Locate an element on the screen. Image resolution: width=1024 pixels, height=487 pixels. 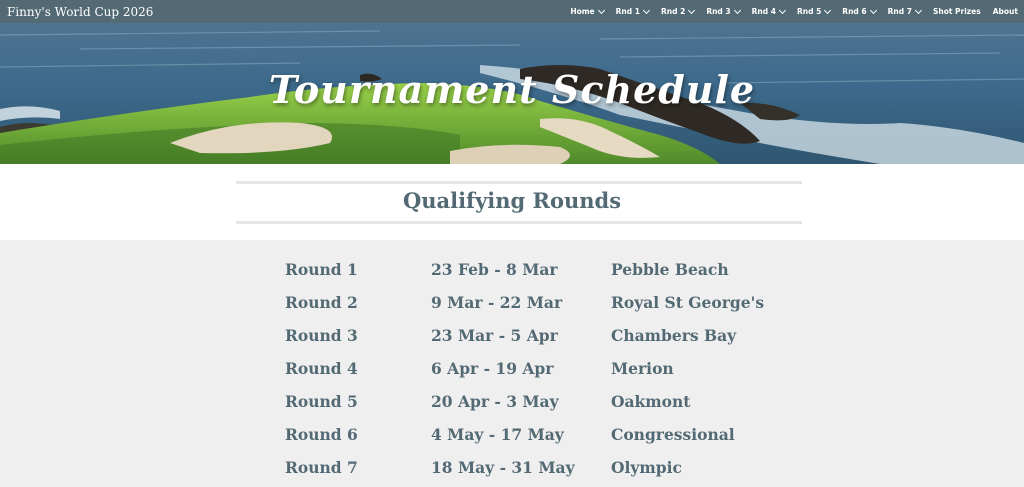
nav-item-label: Rnd 5 is located at coordinates (809, 11).